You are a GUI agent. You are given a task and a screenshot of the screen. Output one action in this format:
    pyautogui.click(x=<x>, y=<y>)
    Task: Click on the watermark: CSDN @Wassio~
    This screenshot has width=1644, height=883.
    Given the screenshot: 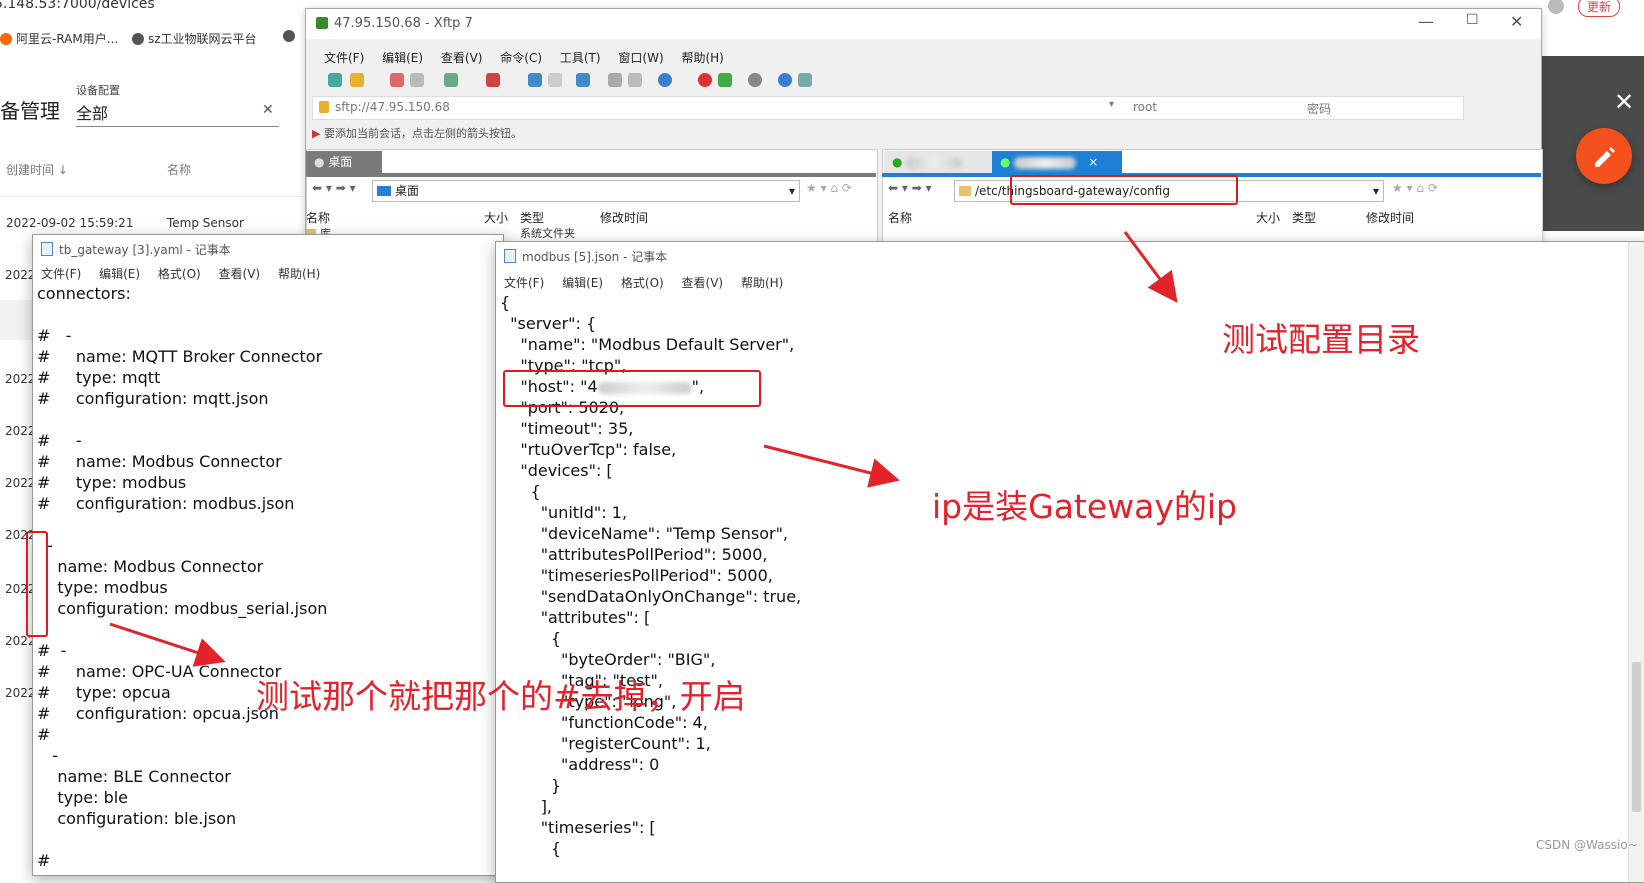 What is the action you would take?
    pyautogui.click(x=1587, y=845)
    